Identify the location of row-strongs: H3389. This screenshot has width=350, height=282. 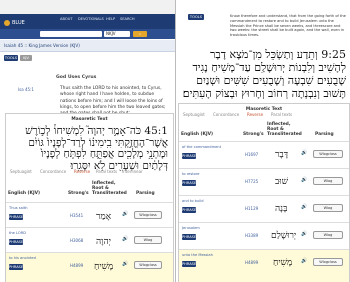
(251, 235).